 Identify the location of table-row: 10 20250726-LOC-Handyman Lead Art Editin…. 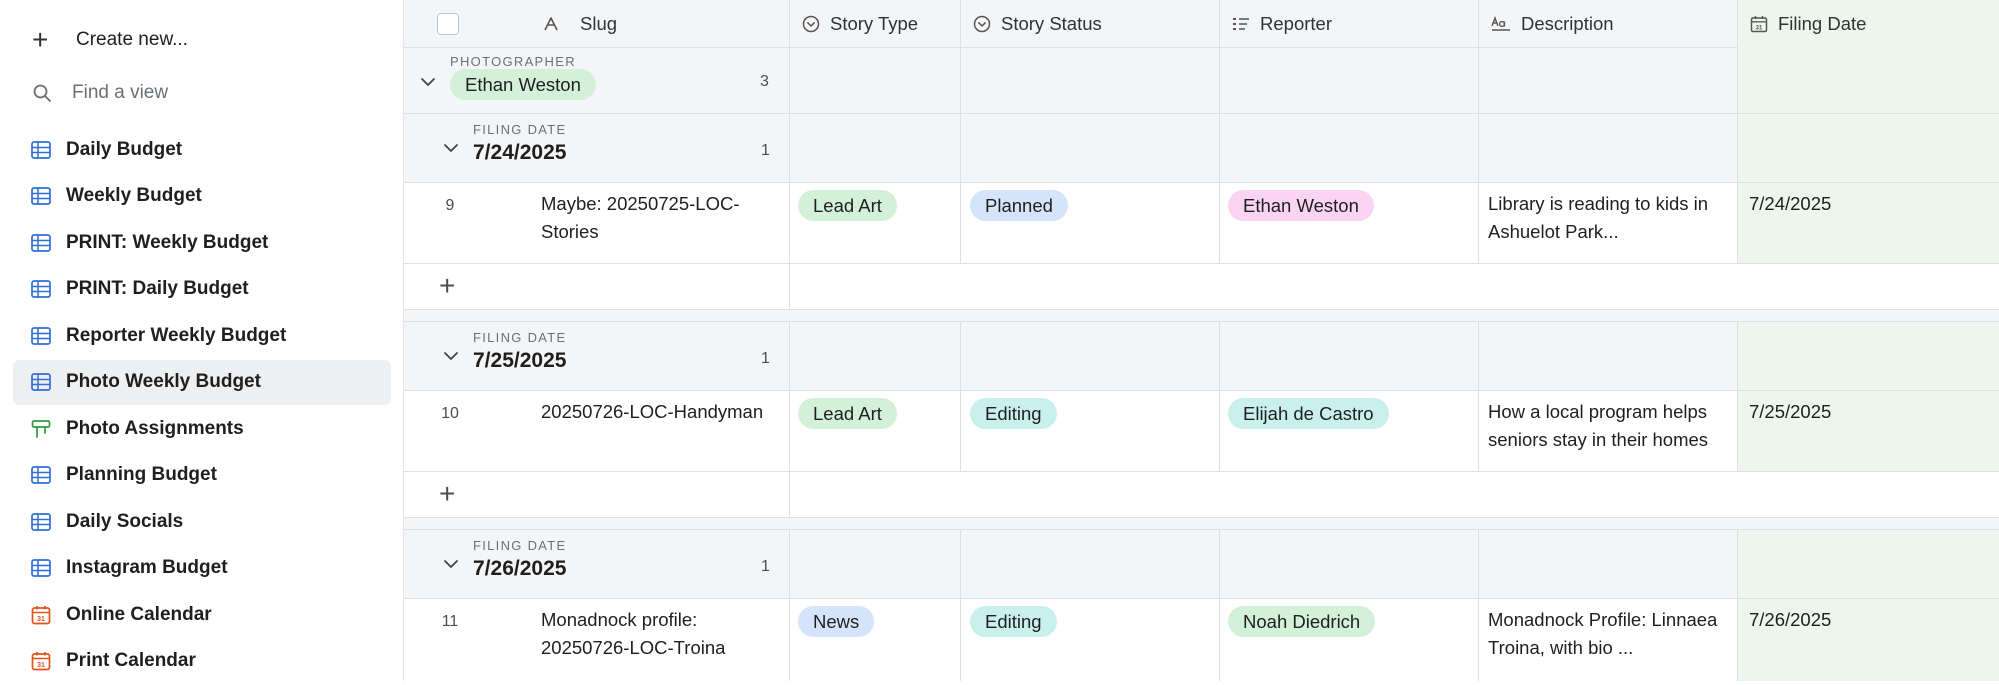
(1201, 431).